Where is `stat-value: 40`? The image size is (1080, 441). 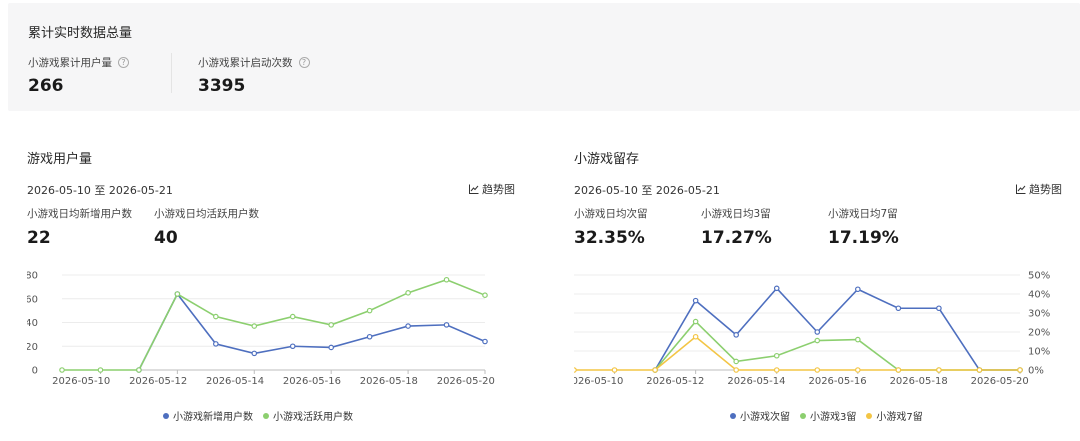
stat-value: 40 is located at coordinates (166, 238).